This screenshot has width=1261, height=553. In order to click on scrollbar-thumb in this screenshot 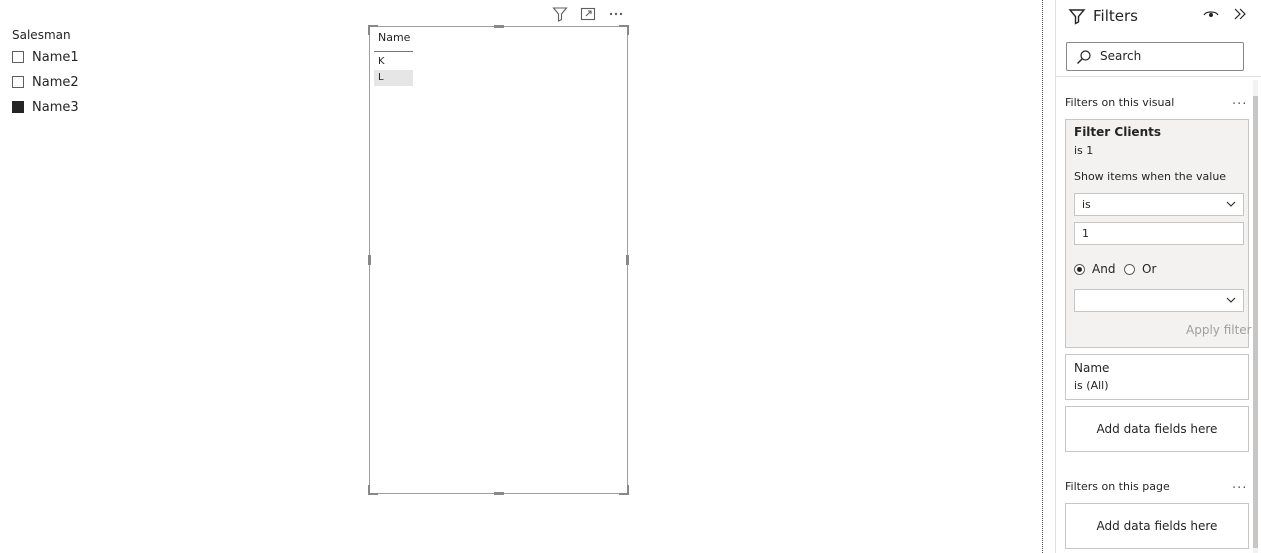, I will do `click(1255, 322)`.